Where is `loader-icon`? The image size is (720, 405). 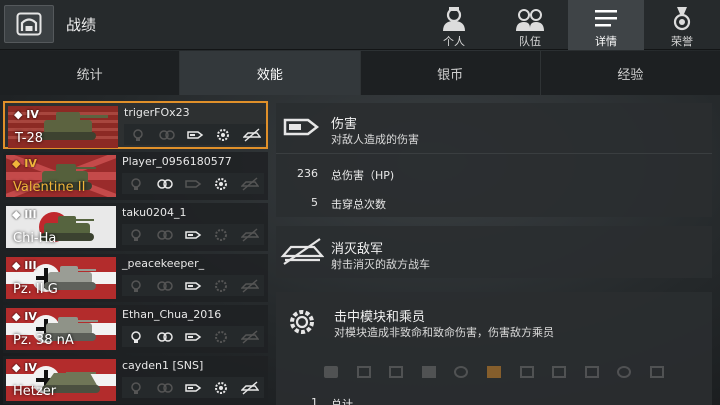 loader-icon is located at coordinates (624, 372).